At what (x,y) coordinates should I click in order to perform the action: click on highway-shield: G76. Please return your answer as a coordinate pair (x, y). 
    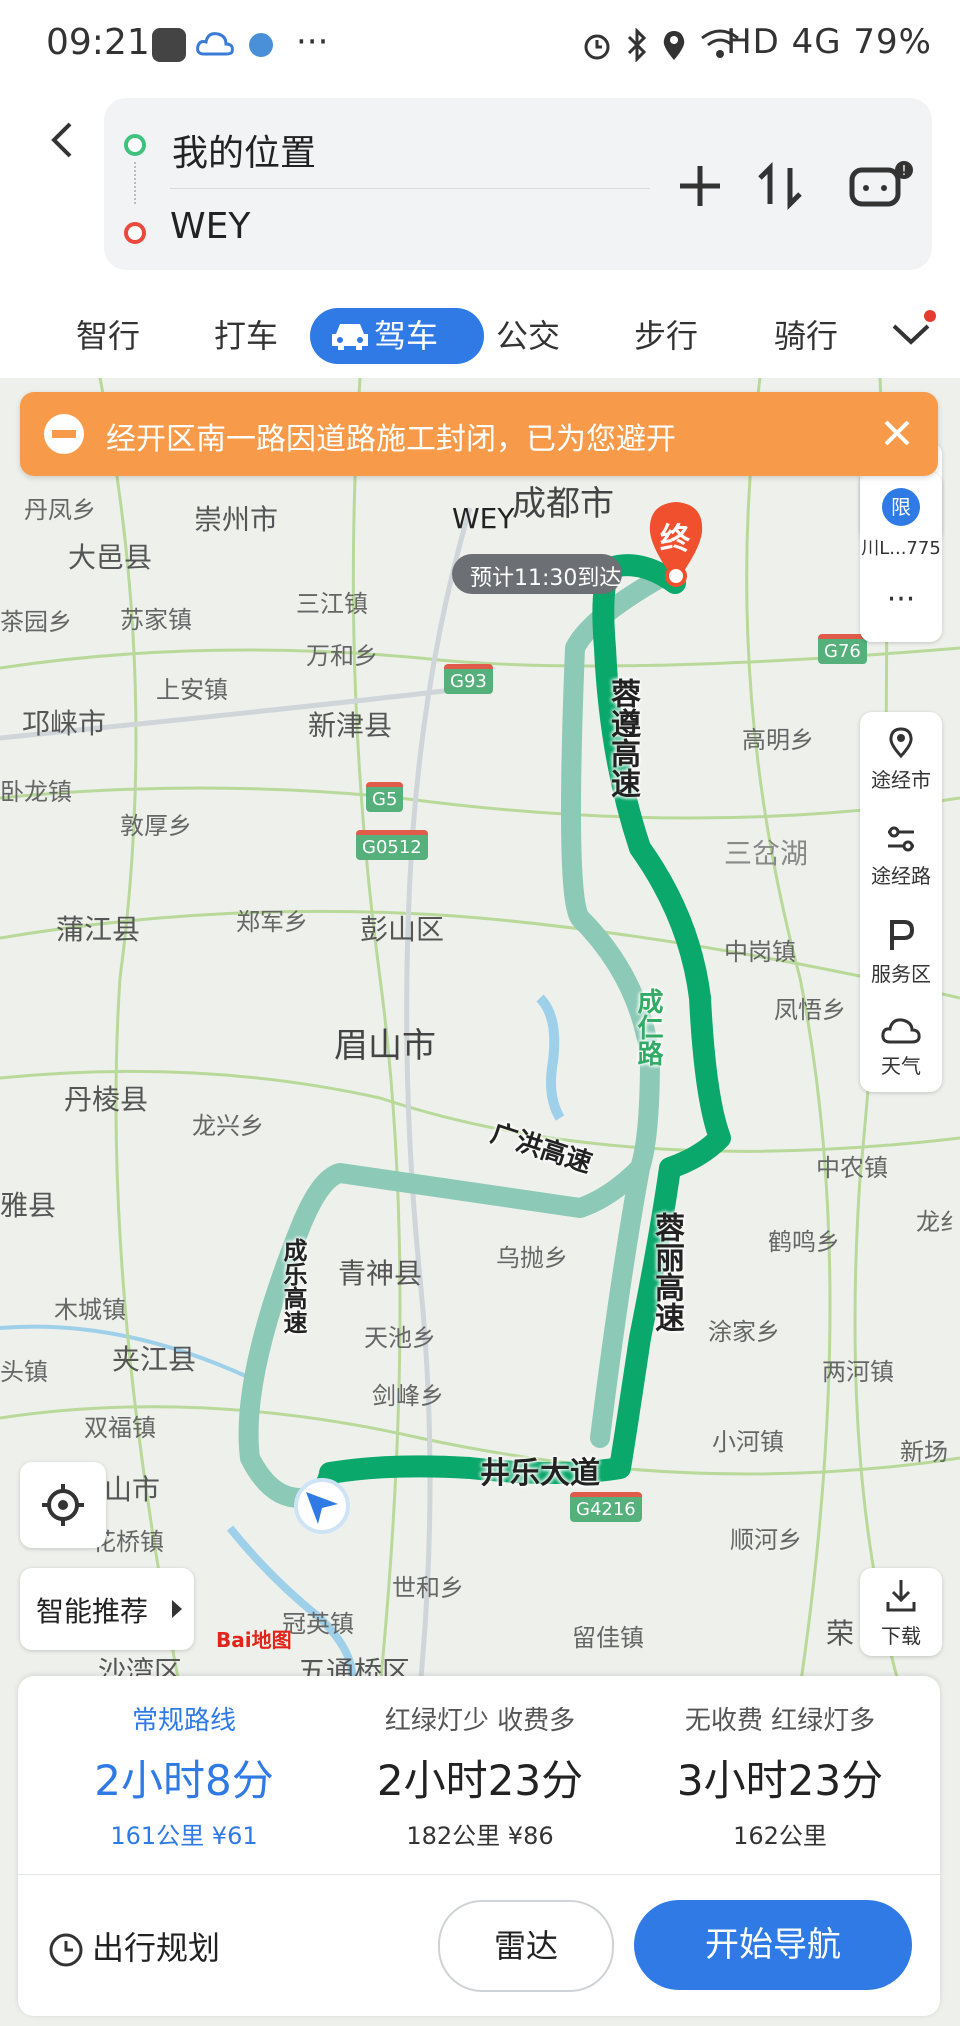
    Looking at the image, I should click on (842, 649).